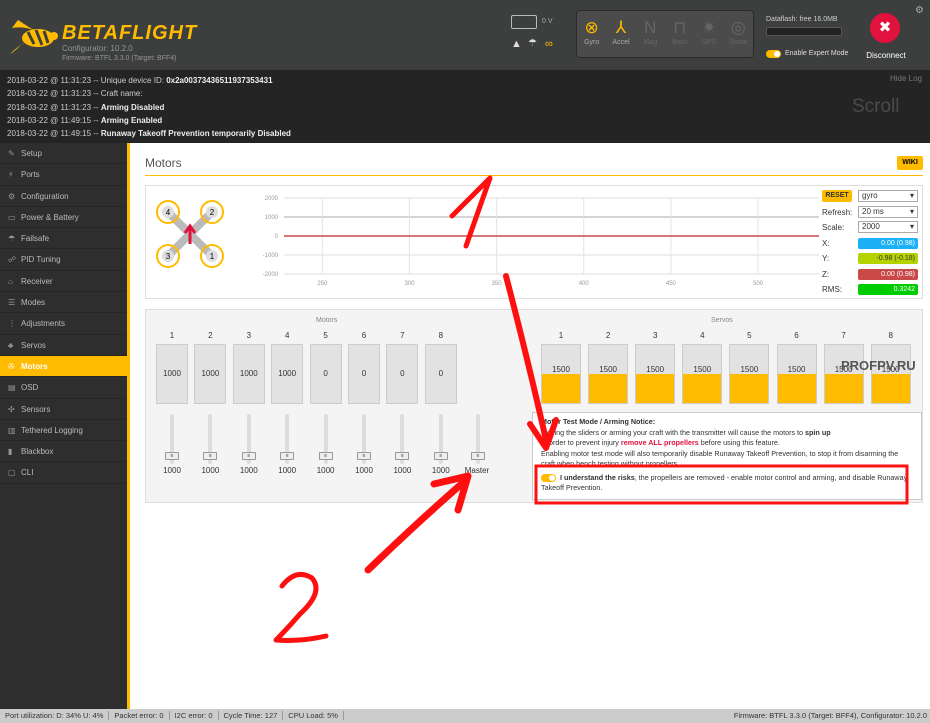  Describe the element at coordinates (54, 107) in the screenshot. I see `log-prefix: 2018-03-22 @ 11:31:23 --` at that location.